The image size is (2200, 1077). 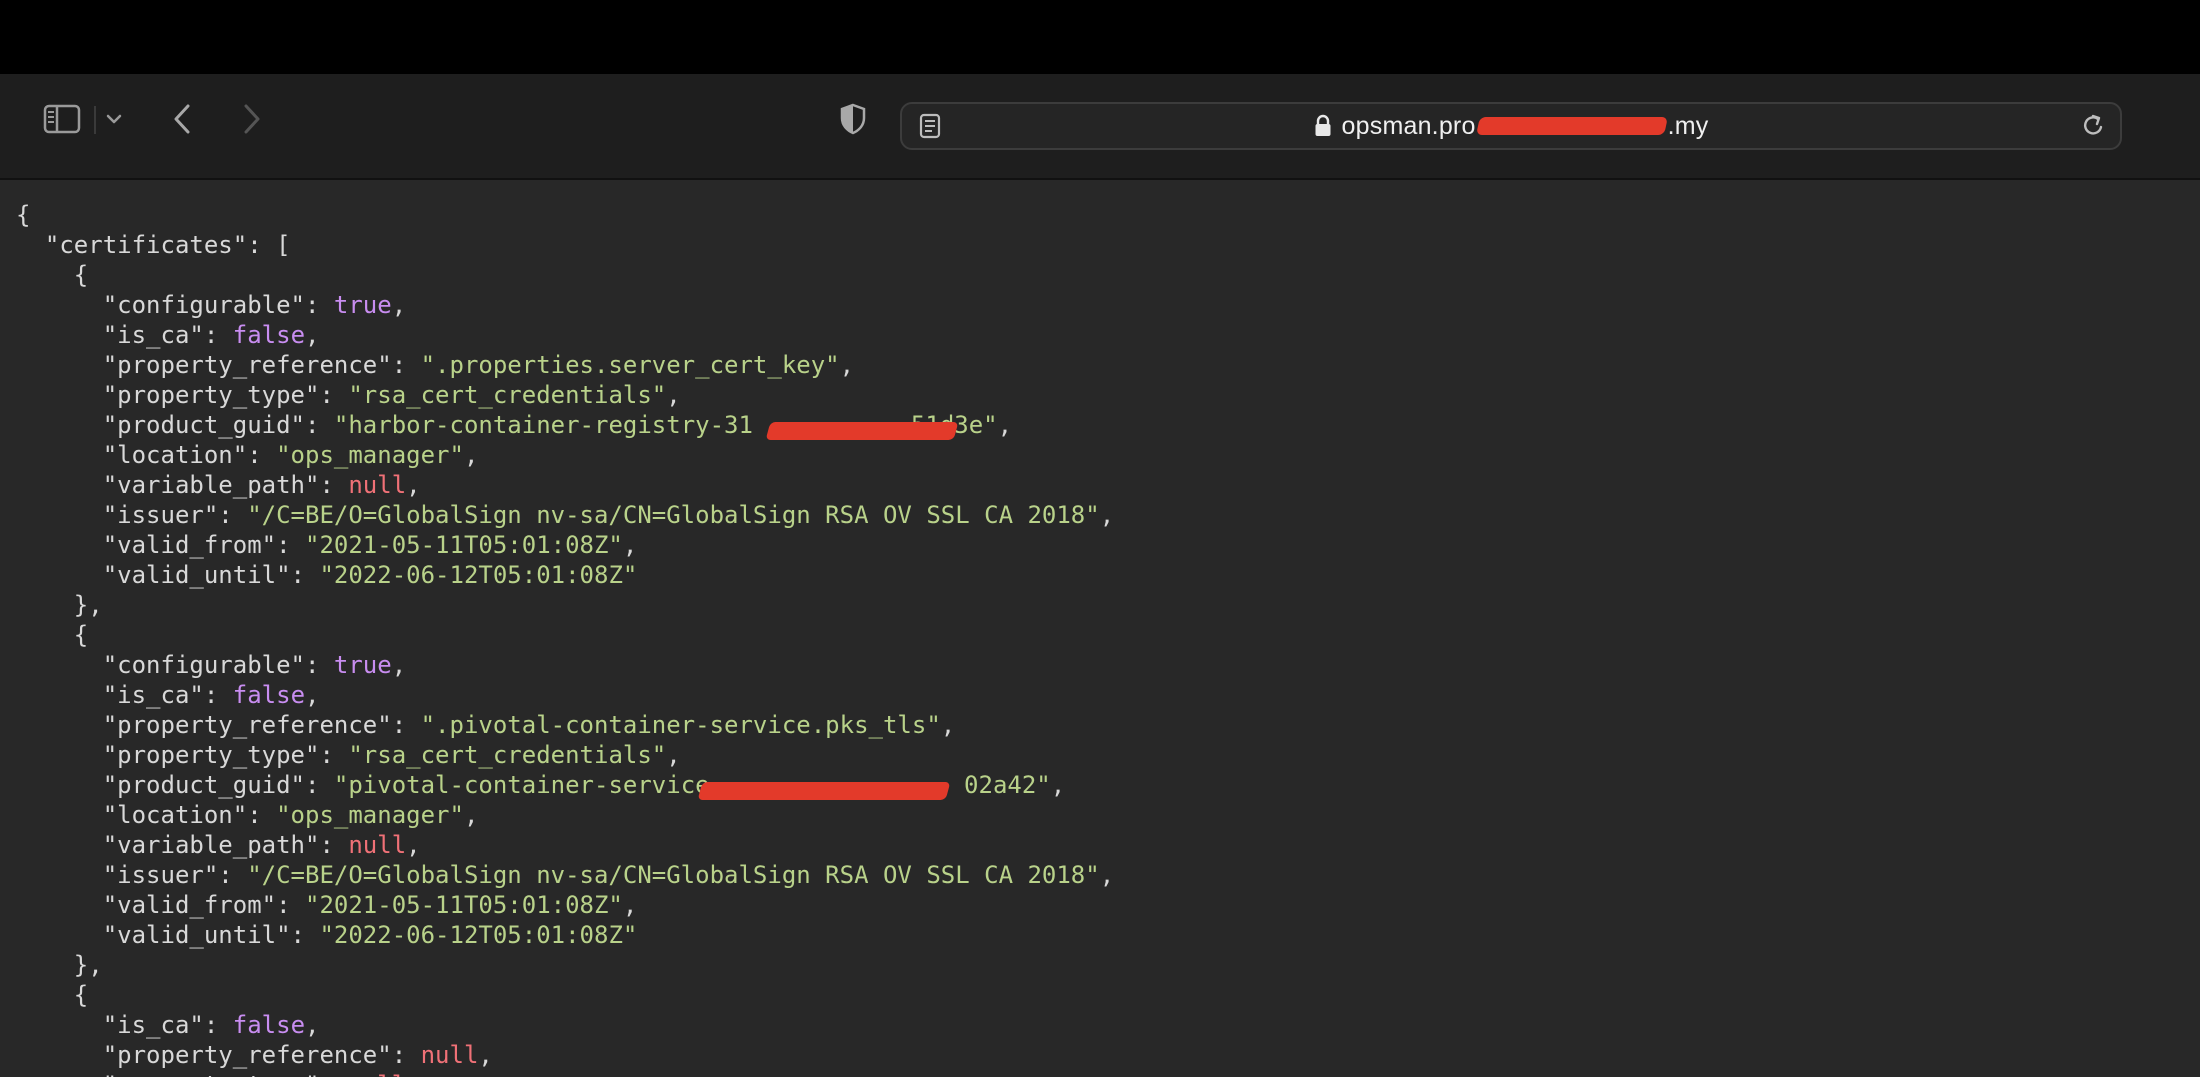 I want to click on forward-arrow-icon, so click(x=252, y=119).